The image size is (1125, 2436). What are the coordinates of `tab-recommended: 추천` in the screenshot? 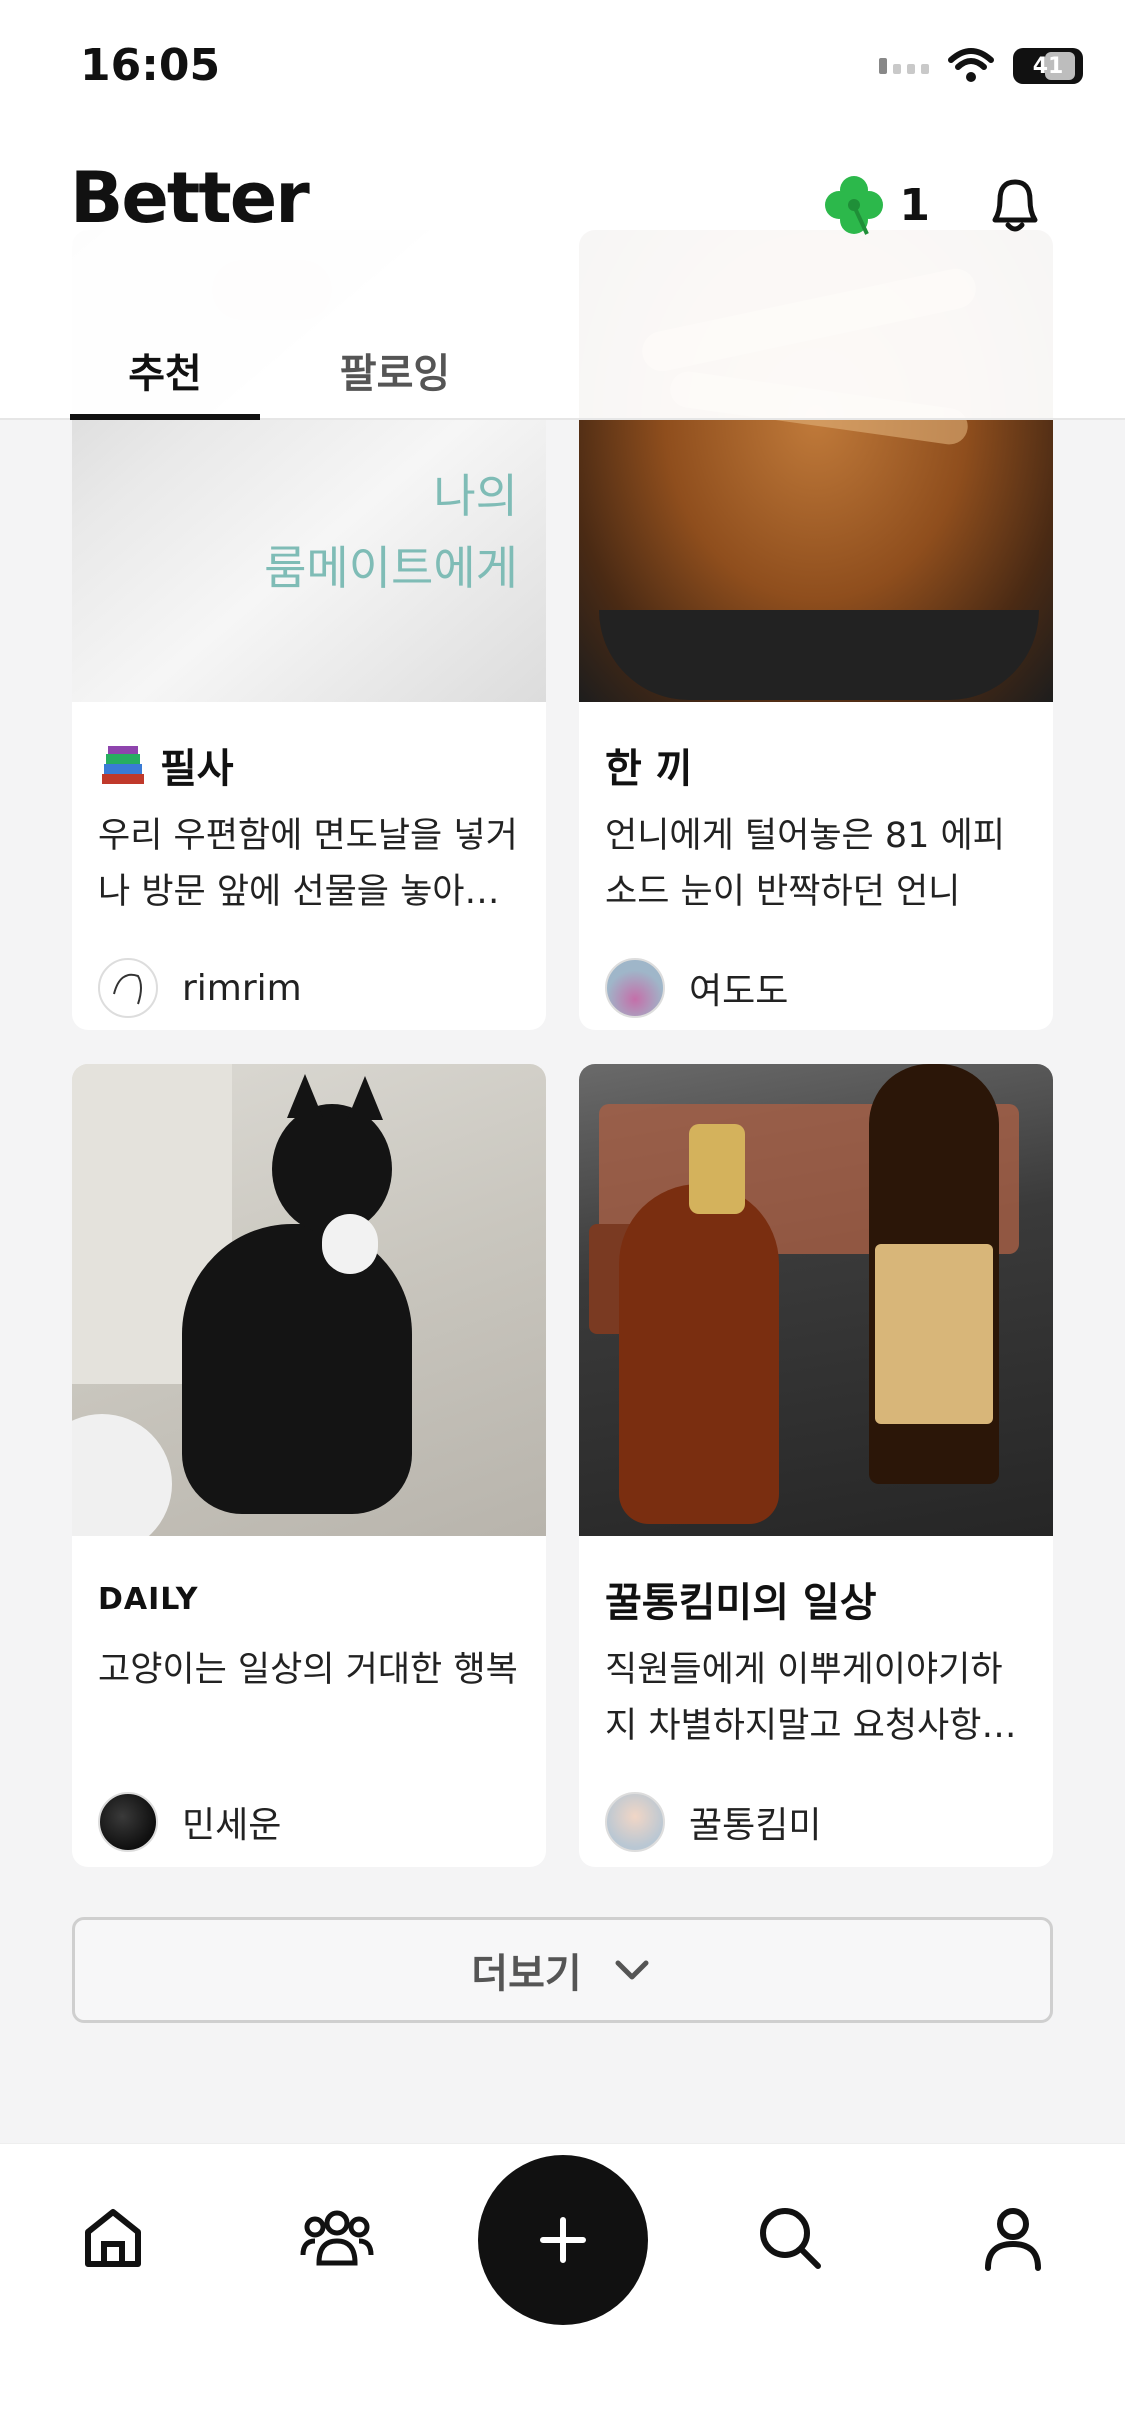 It's located at (165, 370).